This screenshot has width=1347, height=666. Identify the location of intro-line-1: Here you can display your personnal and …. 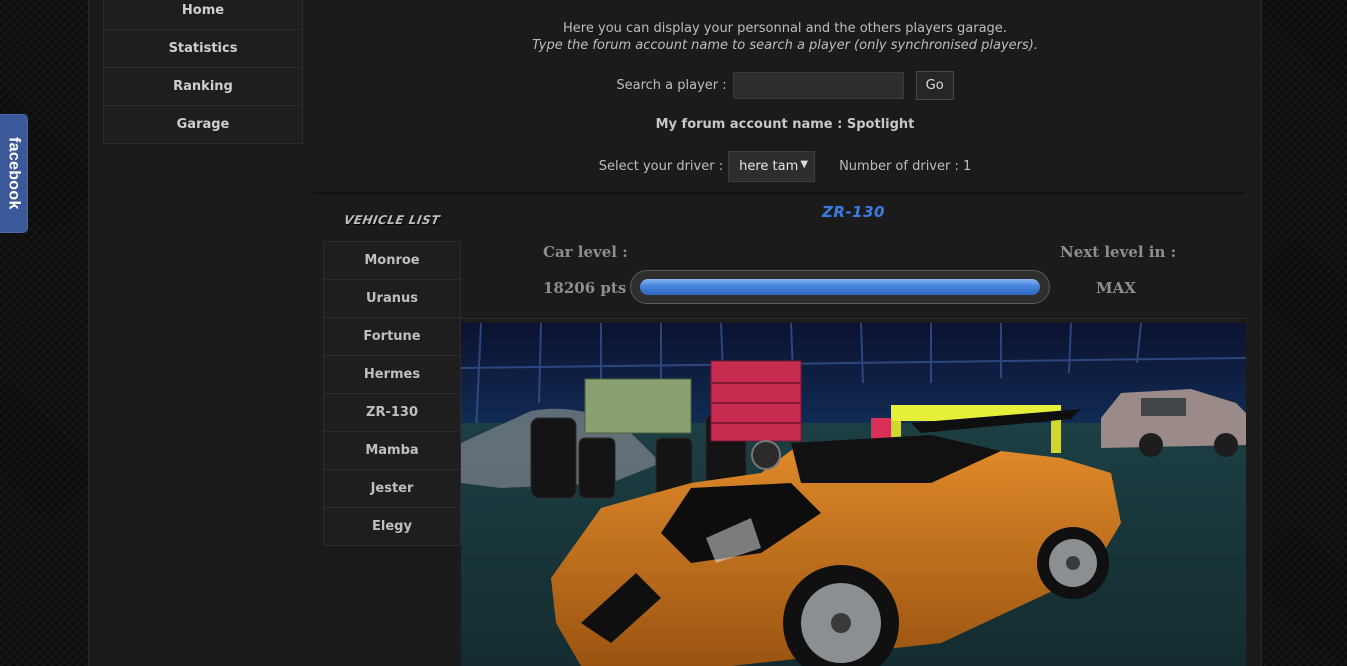
(785, 28).